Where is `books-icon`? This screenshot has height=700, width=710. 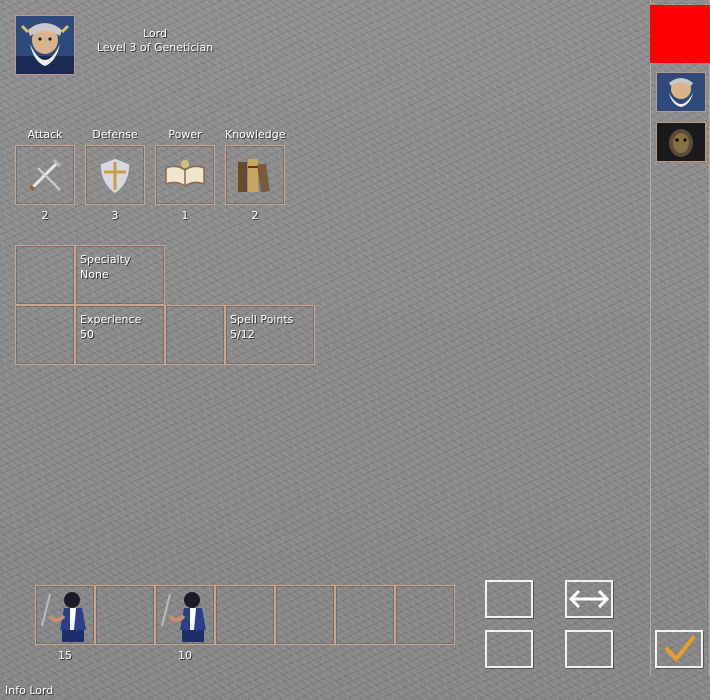
books-icon is located at coordinates (254, 176).